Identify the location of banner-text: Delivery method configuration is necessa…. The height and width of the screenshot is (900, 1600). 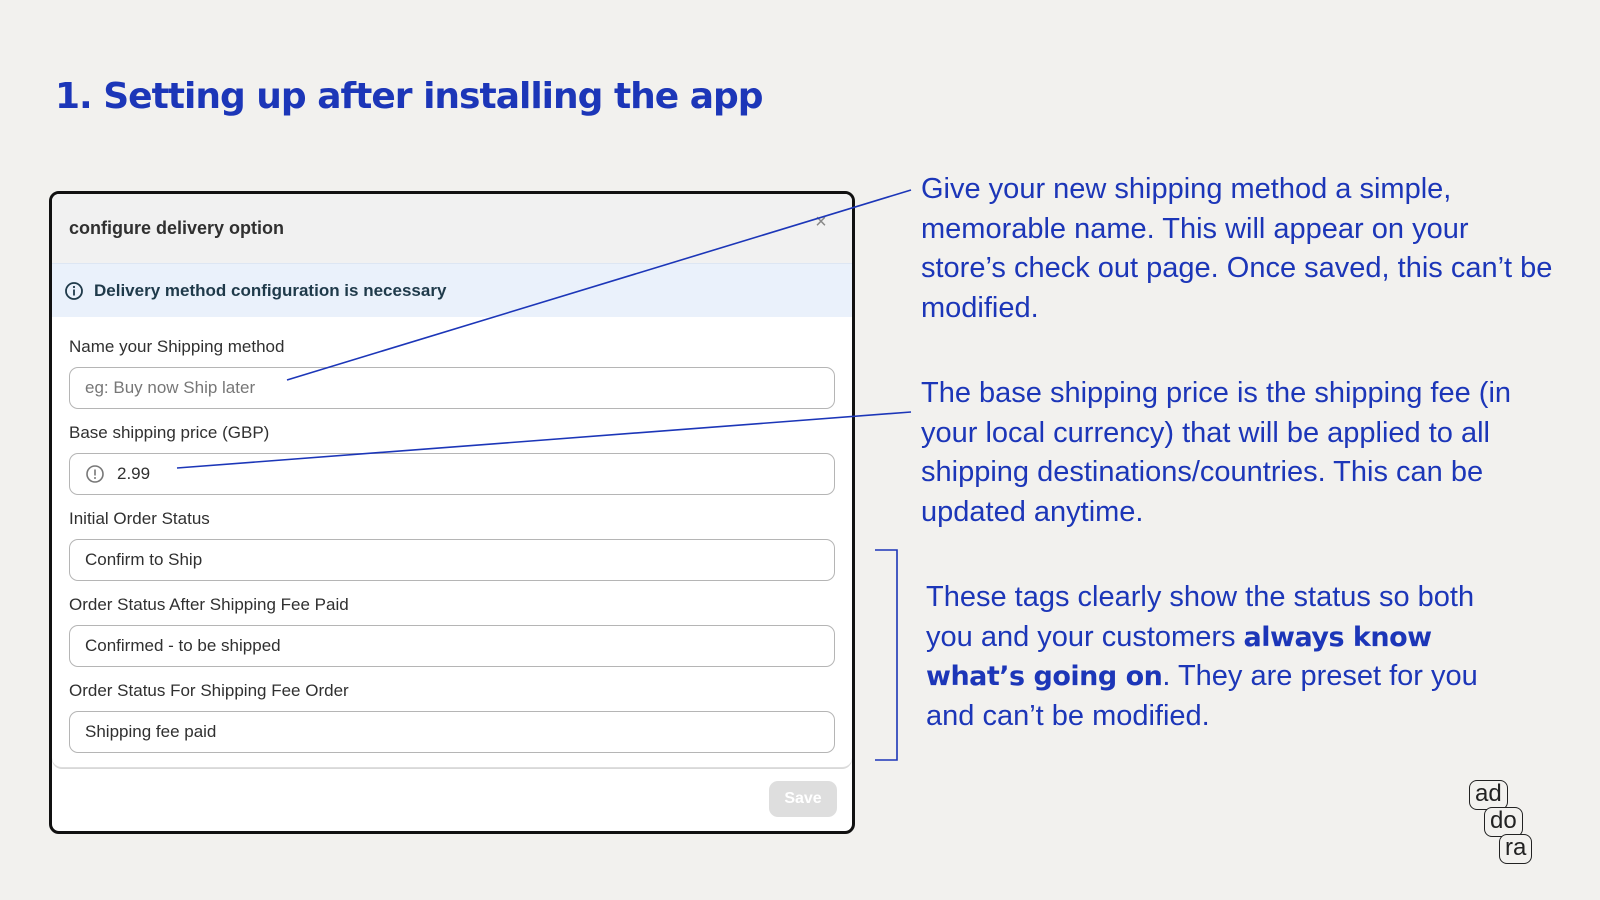
(270, 290).